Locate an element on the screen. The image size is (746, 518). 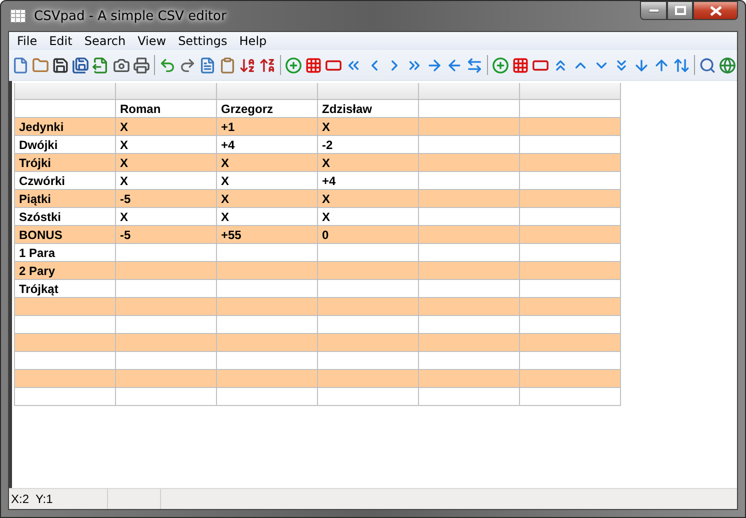
table-cell: Czwórki is located at coordinates (65, 181).